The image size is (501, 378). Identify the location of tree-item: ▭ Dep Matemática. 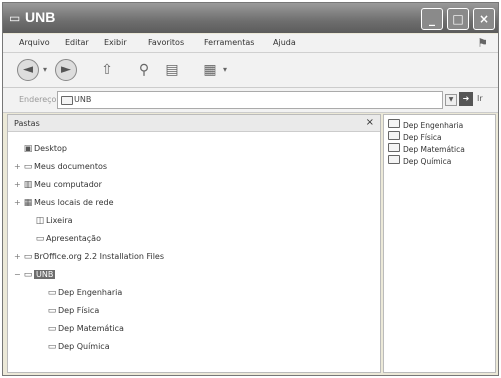
(81, 329).